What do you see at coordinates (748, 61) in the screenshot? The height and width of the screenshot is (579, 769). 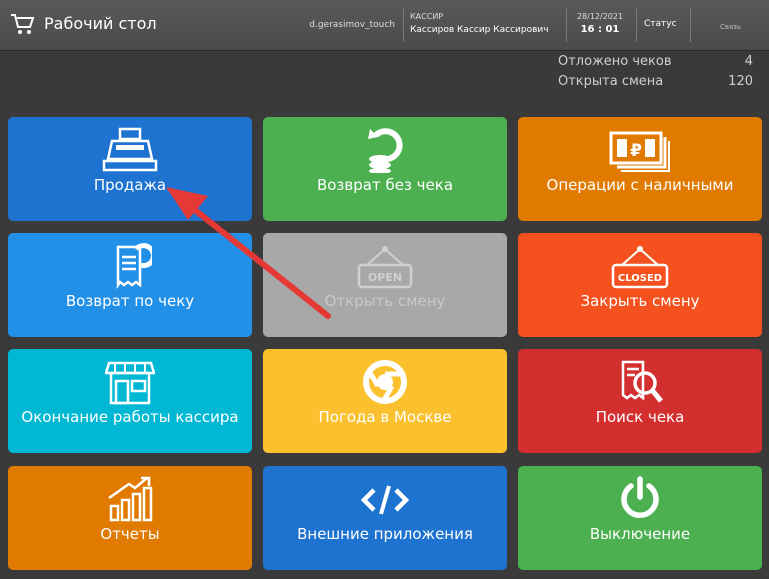 I see `deferred-checks-value: 4` at bounding box center [748, 61].